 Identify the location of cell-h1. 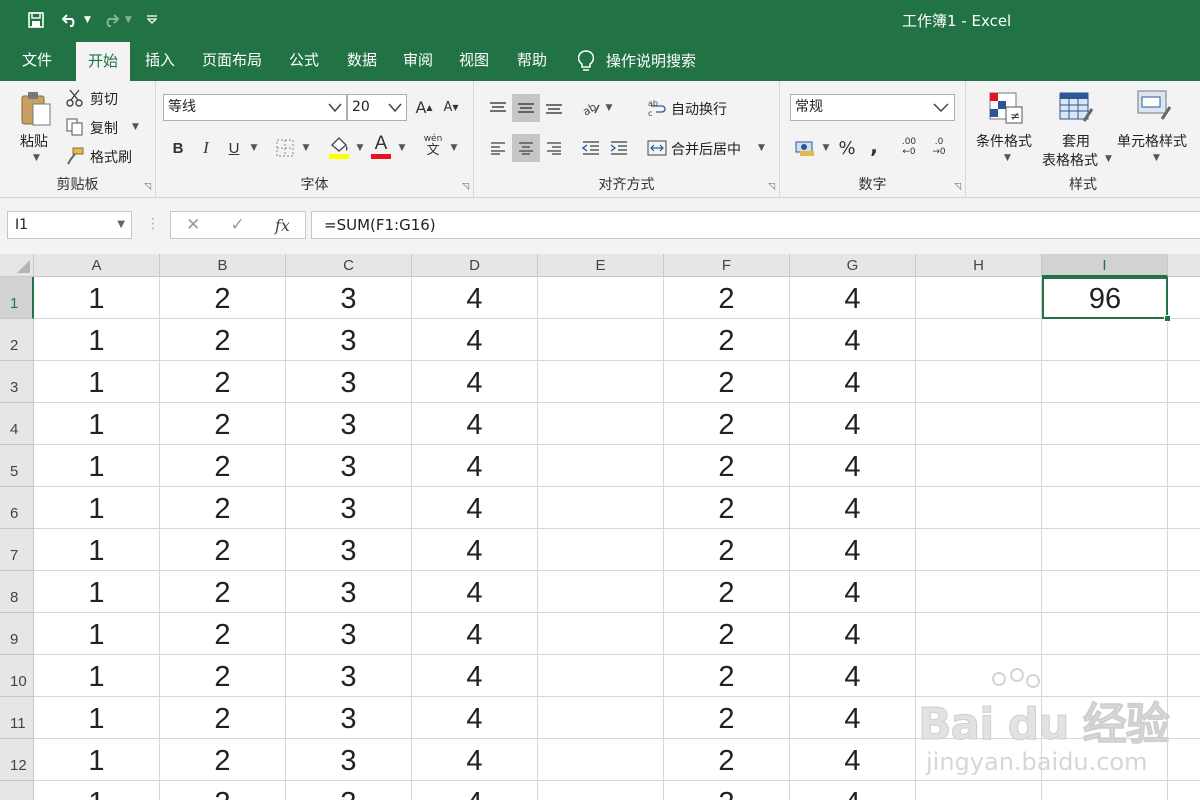
(979, 298).